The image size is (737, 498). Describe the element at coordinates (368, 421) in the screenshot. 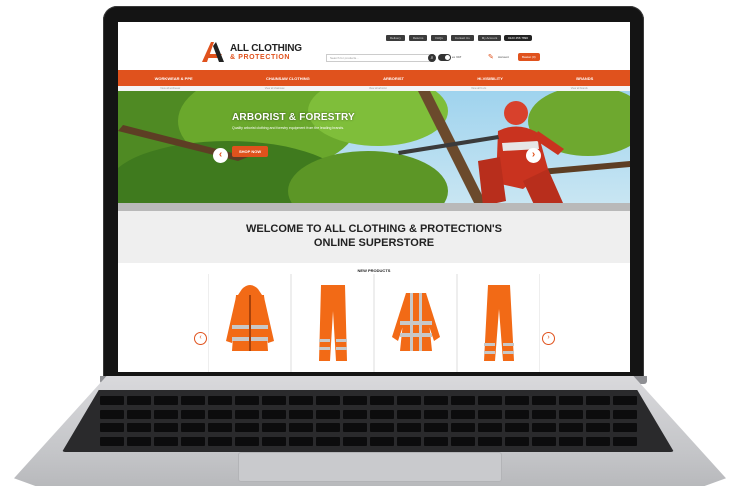

I see `keyboard` at that location.